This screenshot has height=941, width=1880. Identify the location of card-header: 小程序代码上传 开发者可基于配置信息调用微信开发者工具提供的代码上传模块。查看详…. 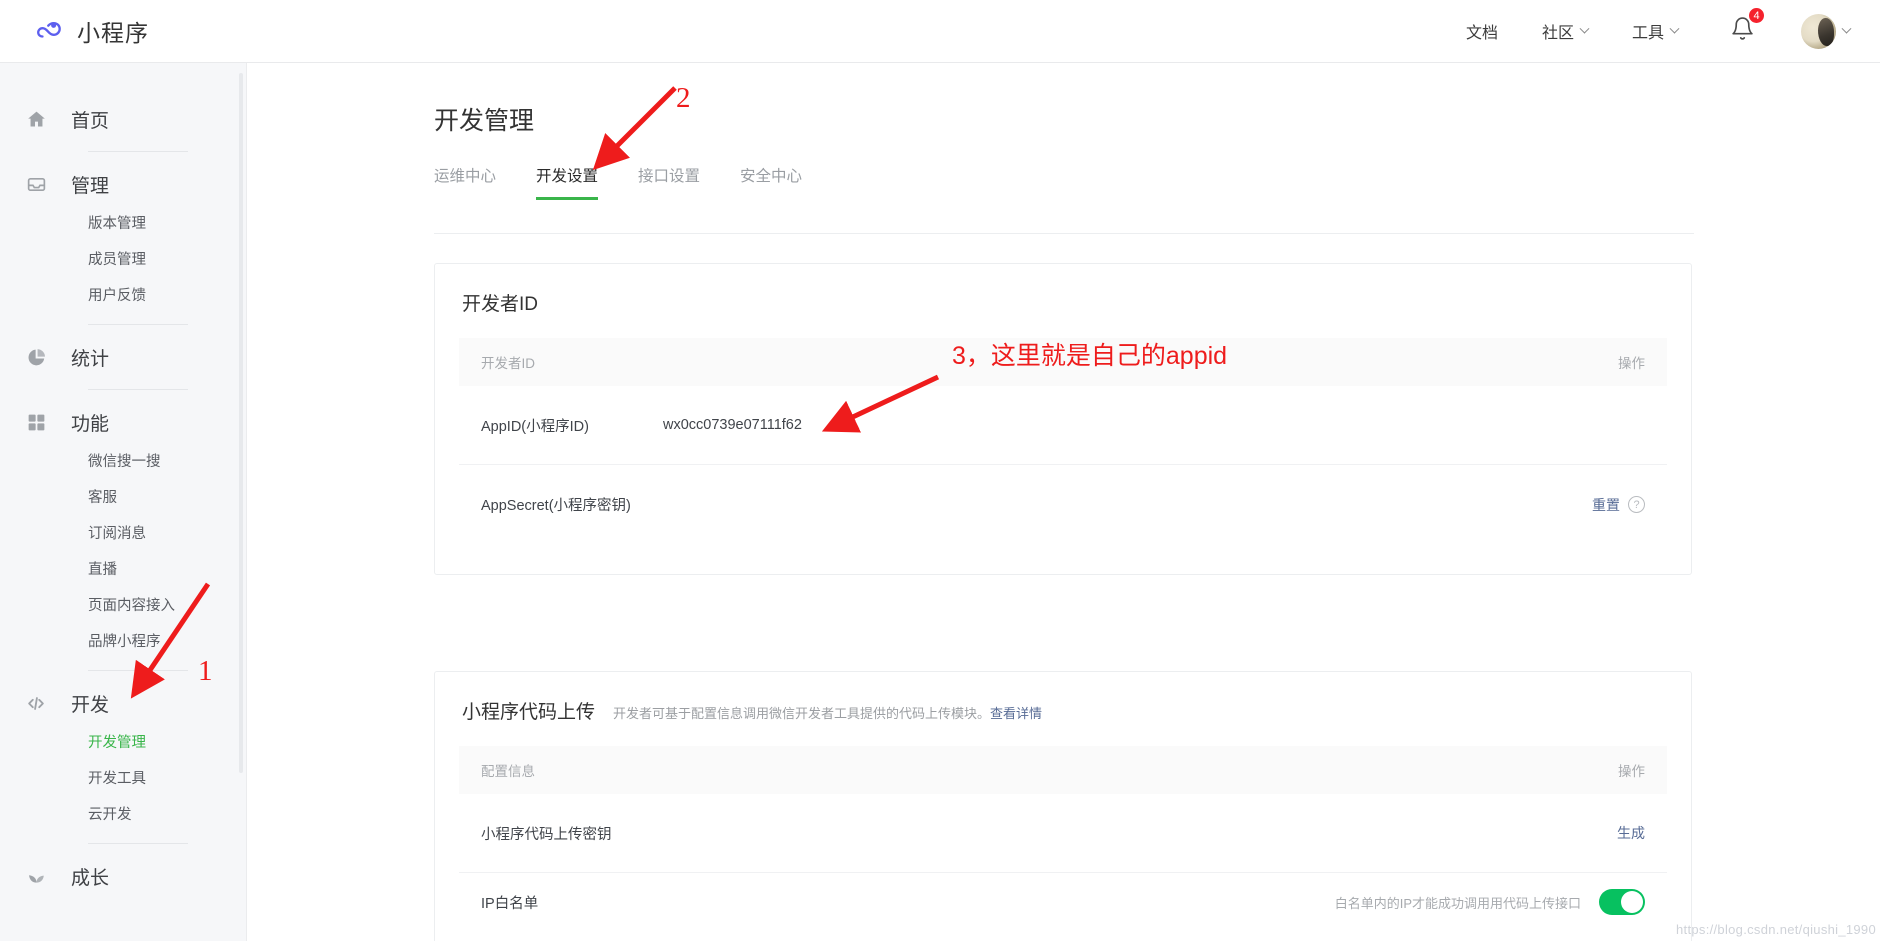
(1063, 698).